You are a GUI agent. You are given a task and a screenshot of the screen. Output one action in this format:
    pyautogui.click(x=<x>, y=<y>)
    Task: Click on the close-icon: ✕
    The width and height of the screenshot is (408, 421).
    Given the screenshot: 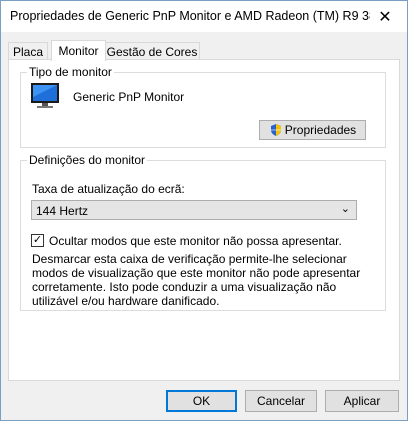 What is the action you would take?
    pyautogui.click(x=385, y=17)
    